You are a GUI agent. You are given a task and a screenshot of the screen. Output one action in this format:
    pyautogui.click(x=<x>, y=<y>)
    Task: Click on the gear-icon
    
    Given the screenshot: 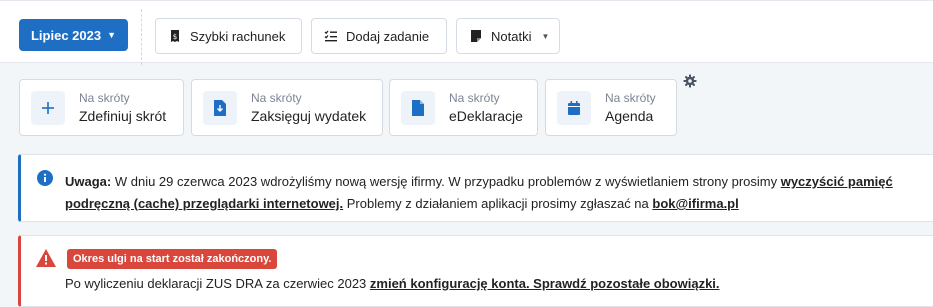 What is the action you would take?
    pyautogui.click(x=690, y=81)
    